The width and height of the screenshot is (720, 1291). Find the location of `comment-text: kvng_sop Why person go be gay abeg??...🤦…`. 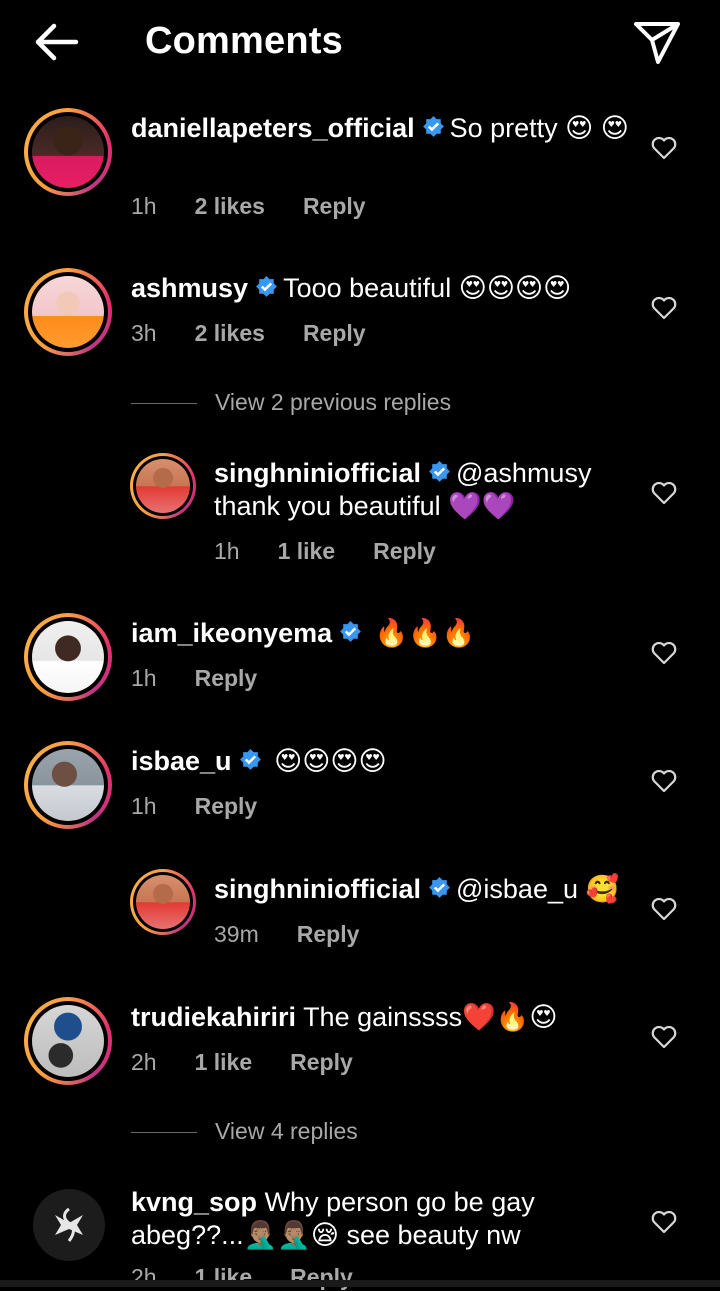

comment-text: kvng_sop Why person go be gay abeg??...🤦… is located at coordinates (381, 1219).